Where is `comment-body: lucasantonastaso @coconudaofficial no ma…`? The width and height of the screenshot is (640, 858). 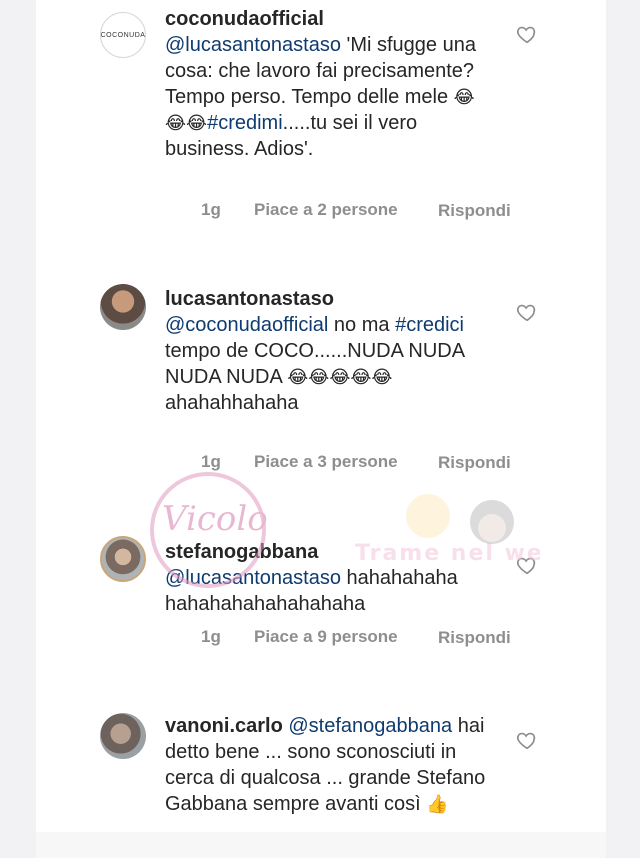 comment-body: lucasantonastaso @coconudaofficial no ma… is located at coordinates (330, 351).